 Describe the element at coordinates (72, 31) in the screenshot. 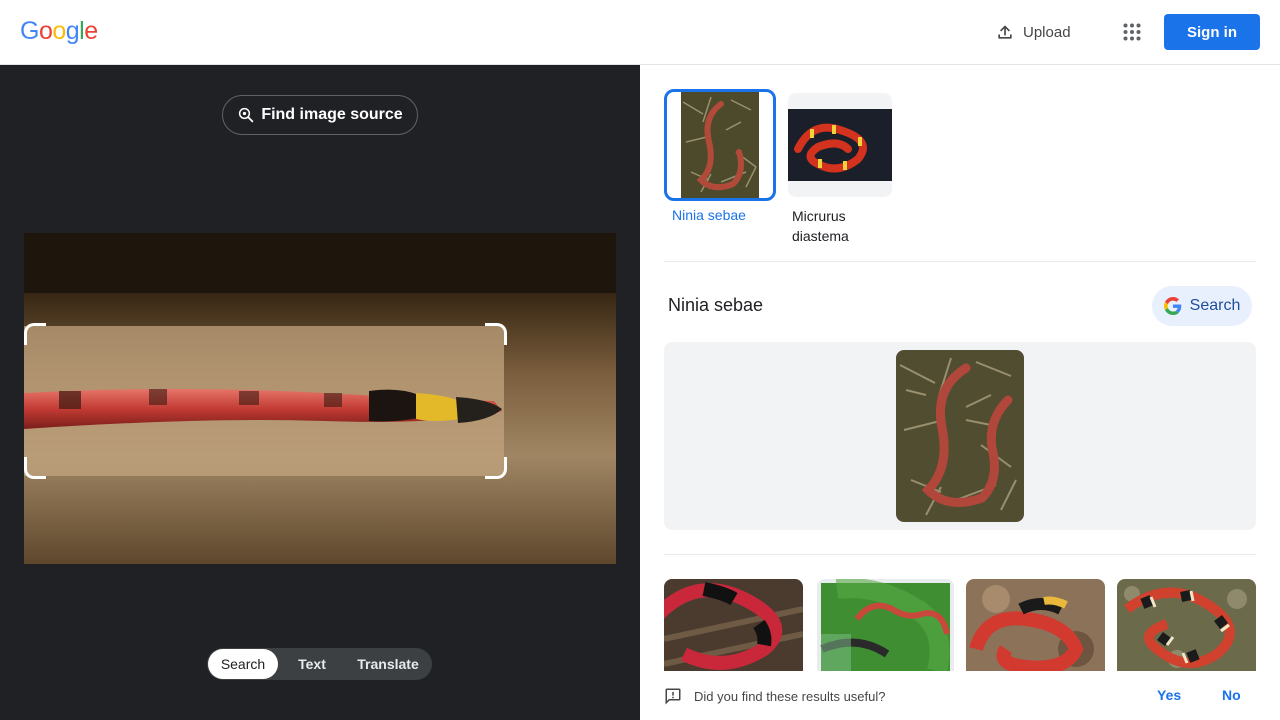

I see `logo-letter: g` at that location.